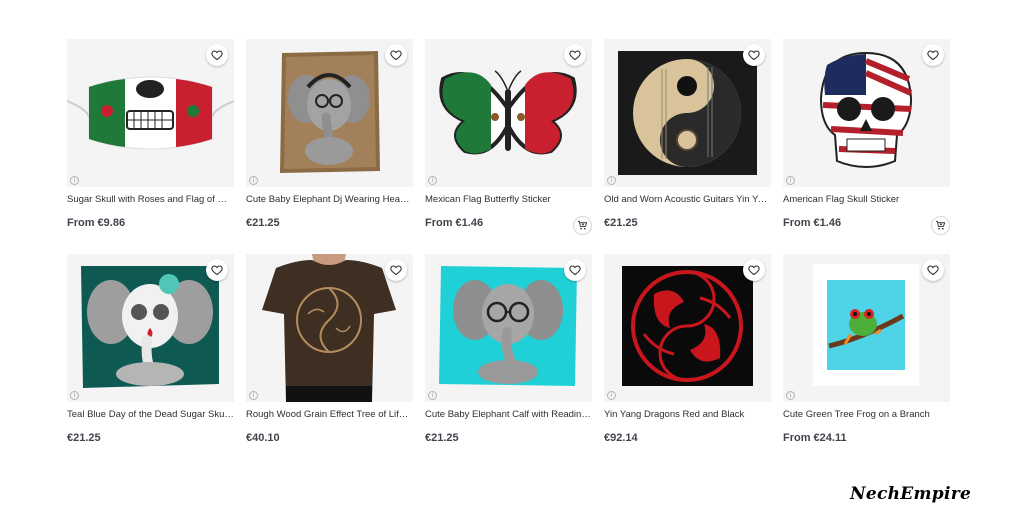 The width and height of the screenshot is (1024, 512). I want to click on product-price: €92.14, so click(621, 438).